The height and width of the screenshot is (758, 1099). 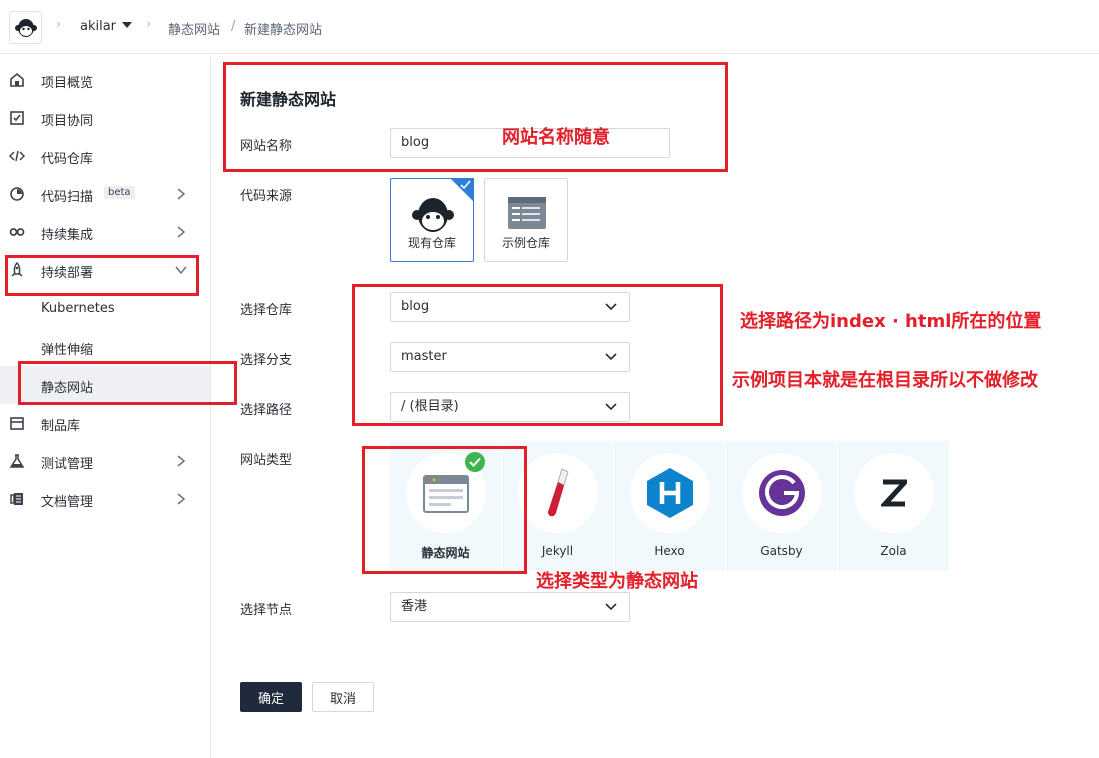 I want to click on template-repo-icon, so click(x=527, y=213).